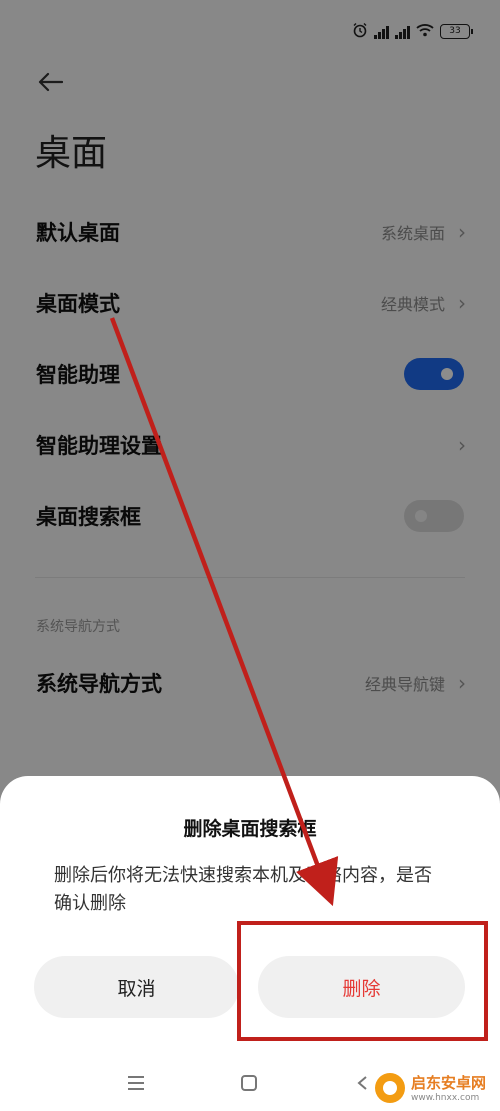 This screenshot has height=1111, width=500. What do you see at coordinates (361, 987) in the screenshot?
I see `delete-button: 删除` at bounding box center [361, 987].